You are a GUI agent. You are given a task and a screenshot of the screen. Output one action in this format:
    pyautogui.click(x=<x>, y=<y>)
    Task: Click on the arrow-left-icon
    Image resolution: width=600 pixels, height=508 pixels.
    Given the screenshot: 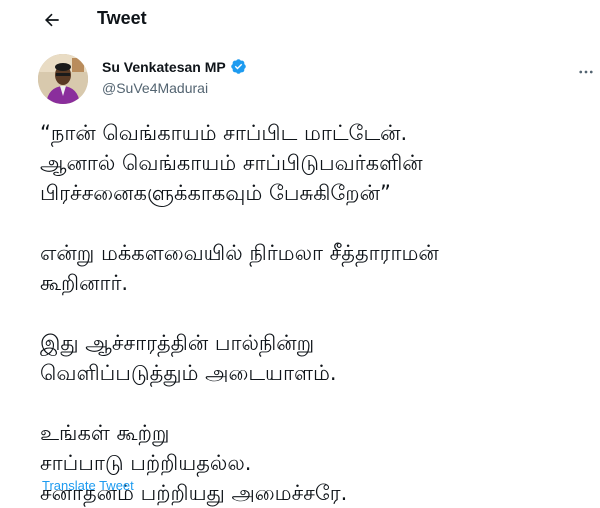 What is the action you would take?
    pyautogui.click(x=52, y=20)
    